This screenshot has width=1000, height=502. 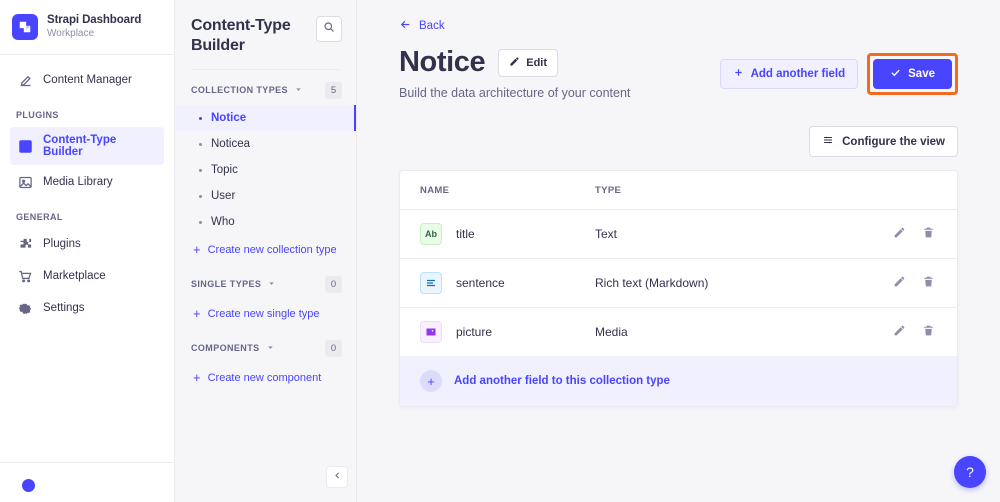 What do you see at coordinates (265, 118) in the screenshot?
I see `collection-type-notice: Notice` at bounding box center [265, 118].